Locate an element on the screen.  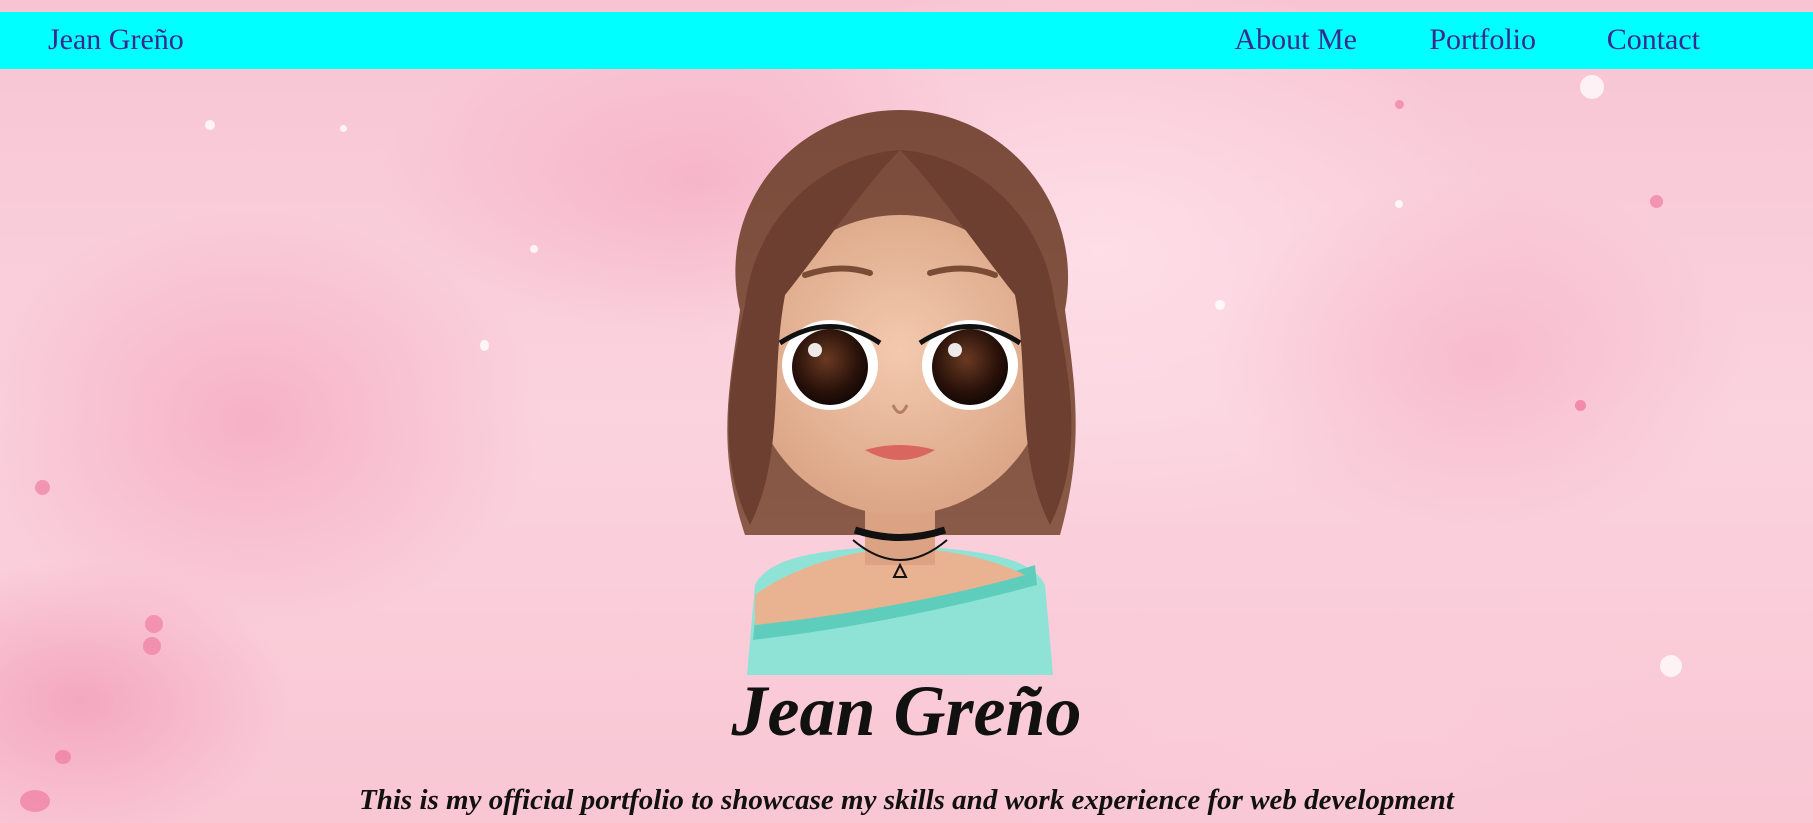
avatar-image is located at coordinates (901, 392).